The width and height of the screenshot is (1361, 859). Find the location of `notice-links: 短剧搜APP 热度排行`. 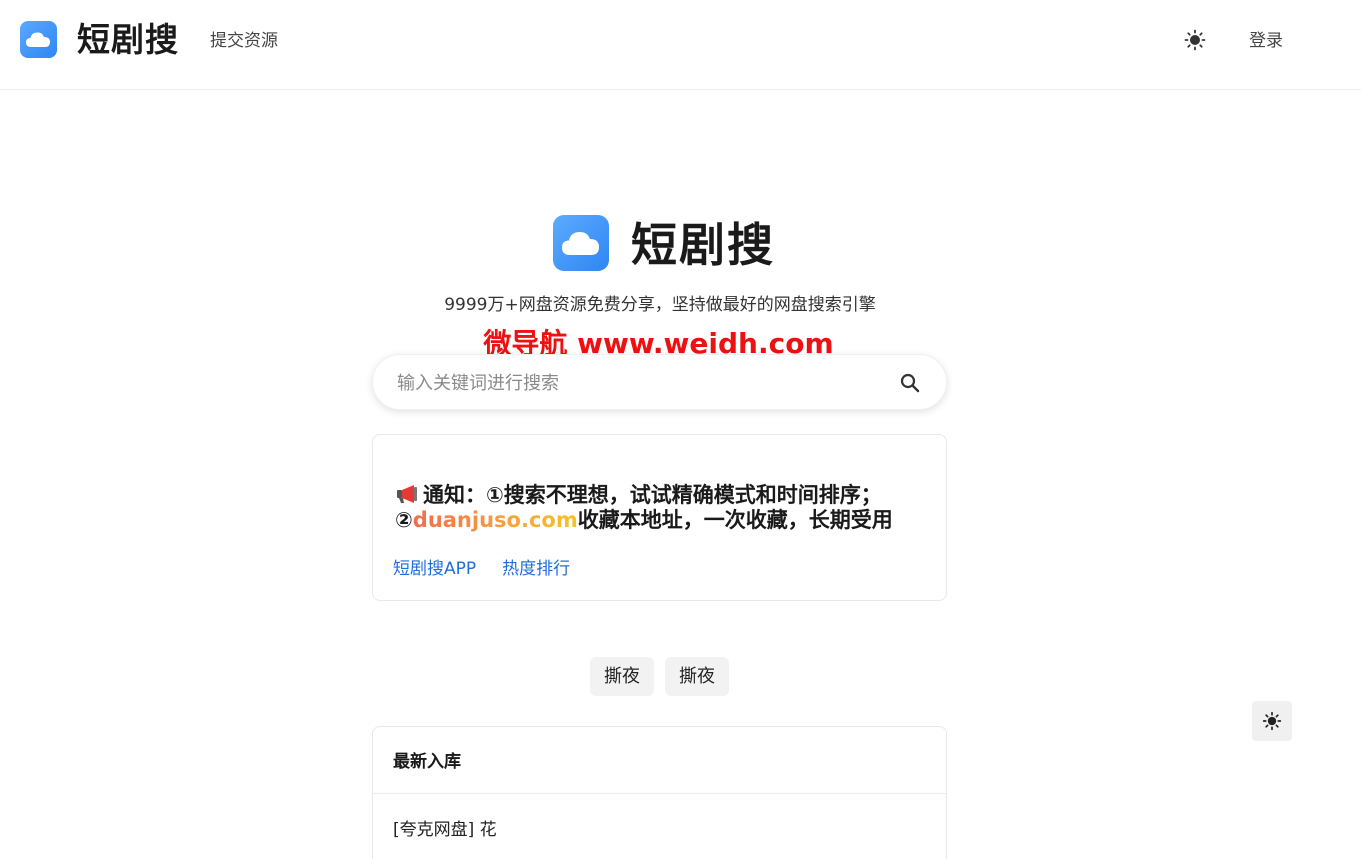

notice-links: 短剧搜APP 热度排行 is located at coordinates (494, 569).